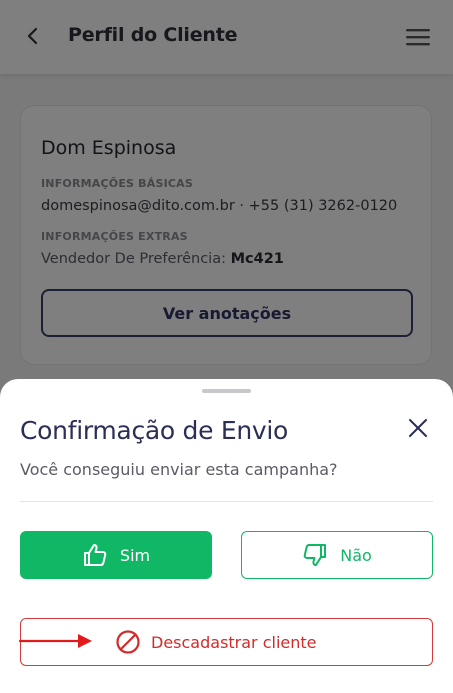 Image resolution: width=453 pixels, height=693 pixels. Describe the element at coordinates (418, 428) in the screenshot. I see `close-icon` at that location.